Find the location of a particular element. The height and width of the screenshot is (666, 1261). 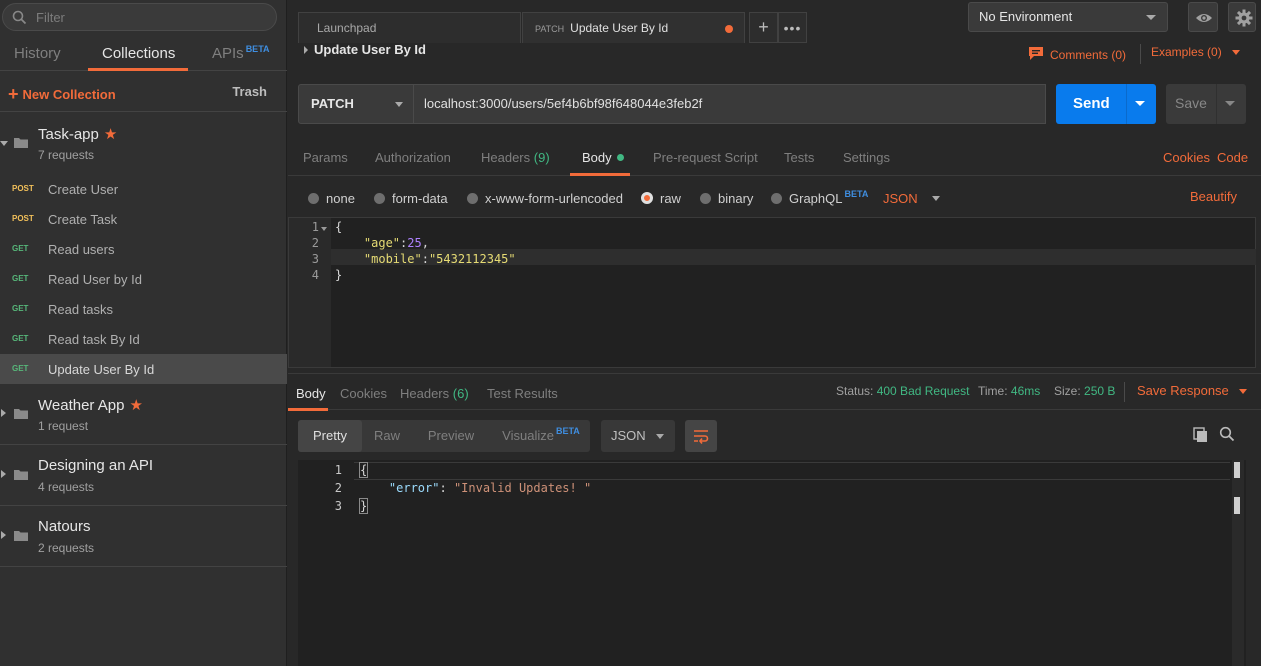

fold-icon is located at coordinates (324, 229).